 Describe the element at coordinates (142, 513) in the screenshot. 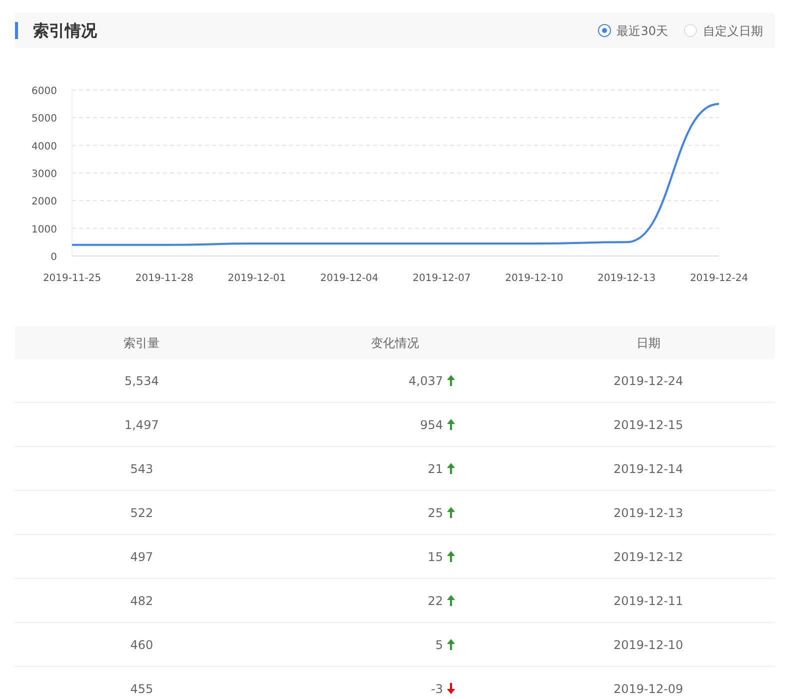

I see `table-cell: 522` at that location.